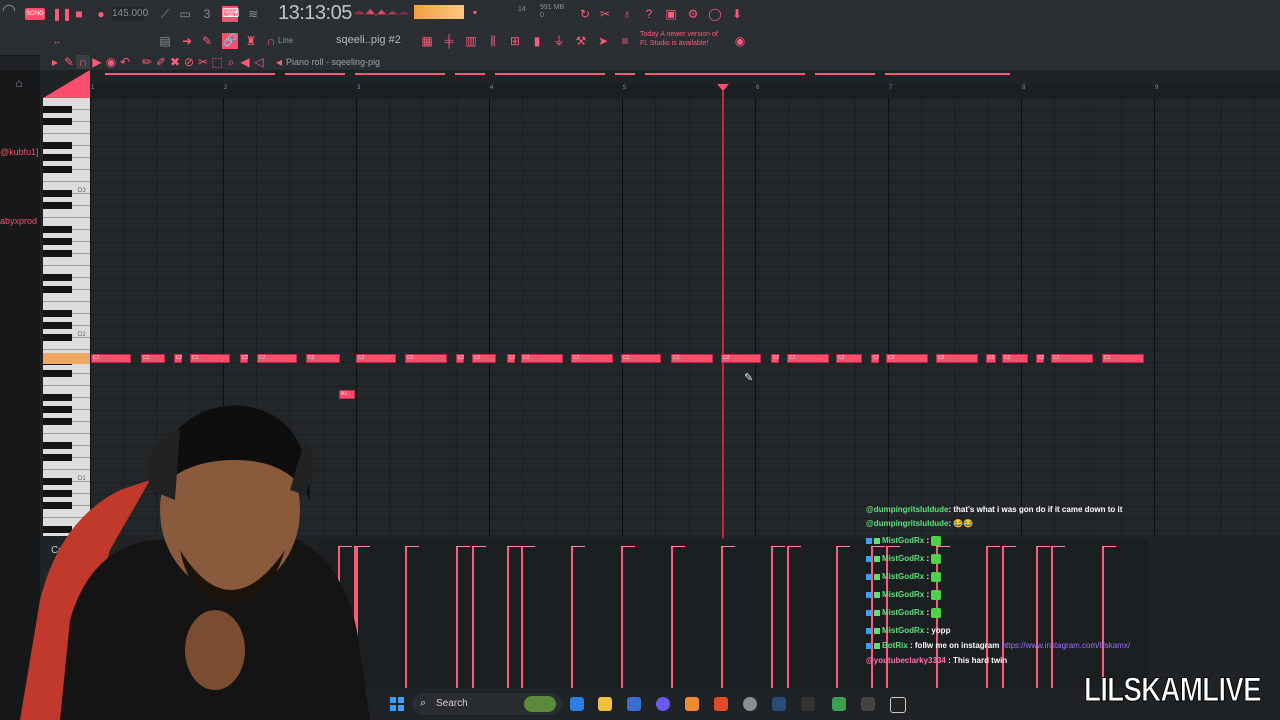 The width and height of the screenshot is (1280, 720). What do you see at coordinates (207, 14) in the screenshot?
I see `countdown-icon: 3` at bounding box center [207, 14].